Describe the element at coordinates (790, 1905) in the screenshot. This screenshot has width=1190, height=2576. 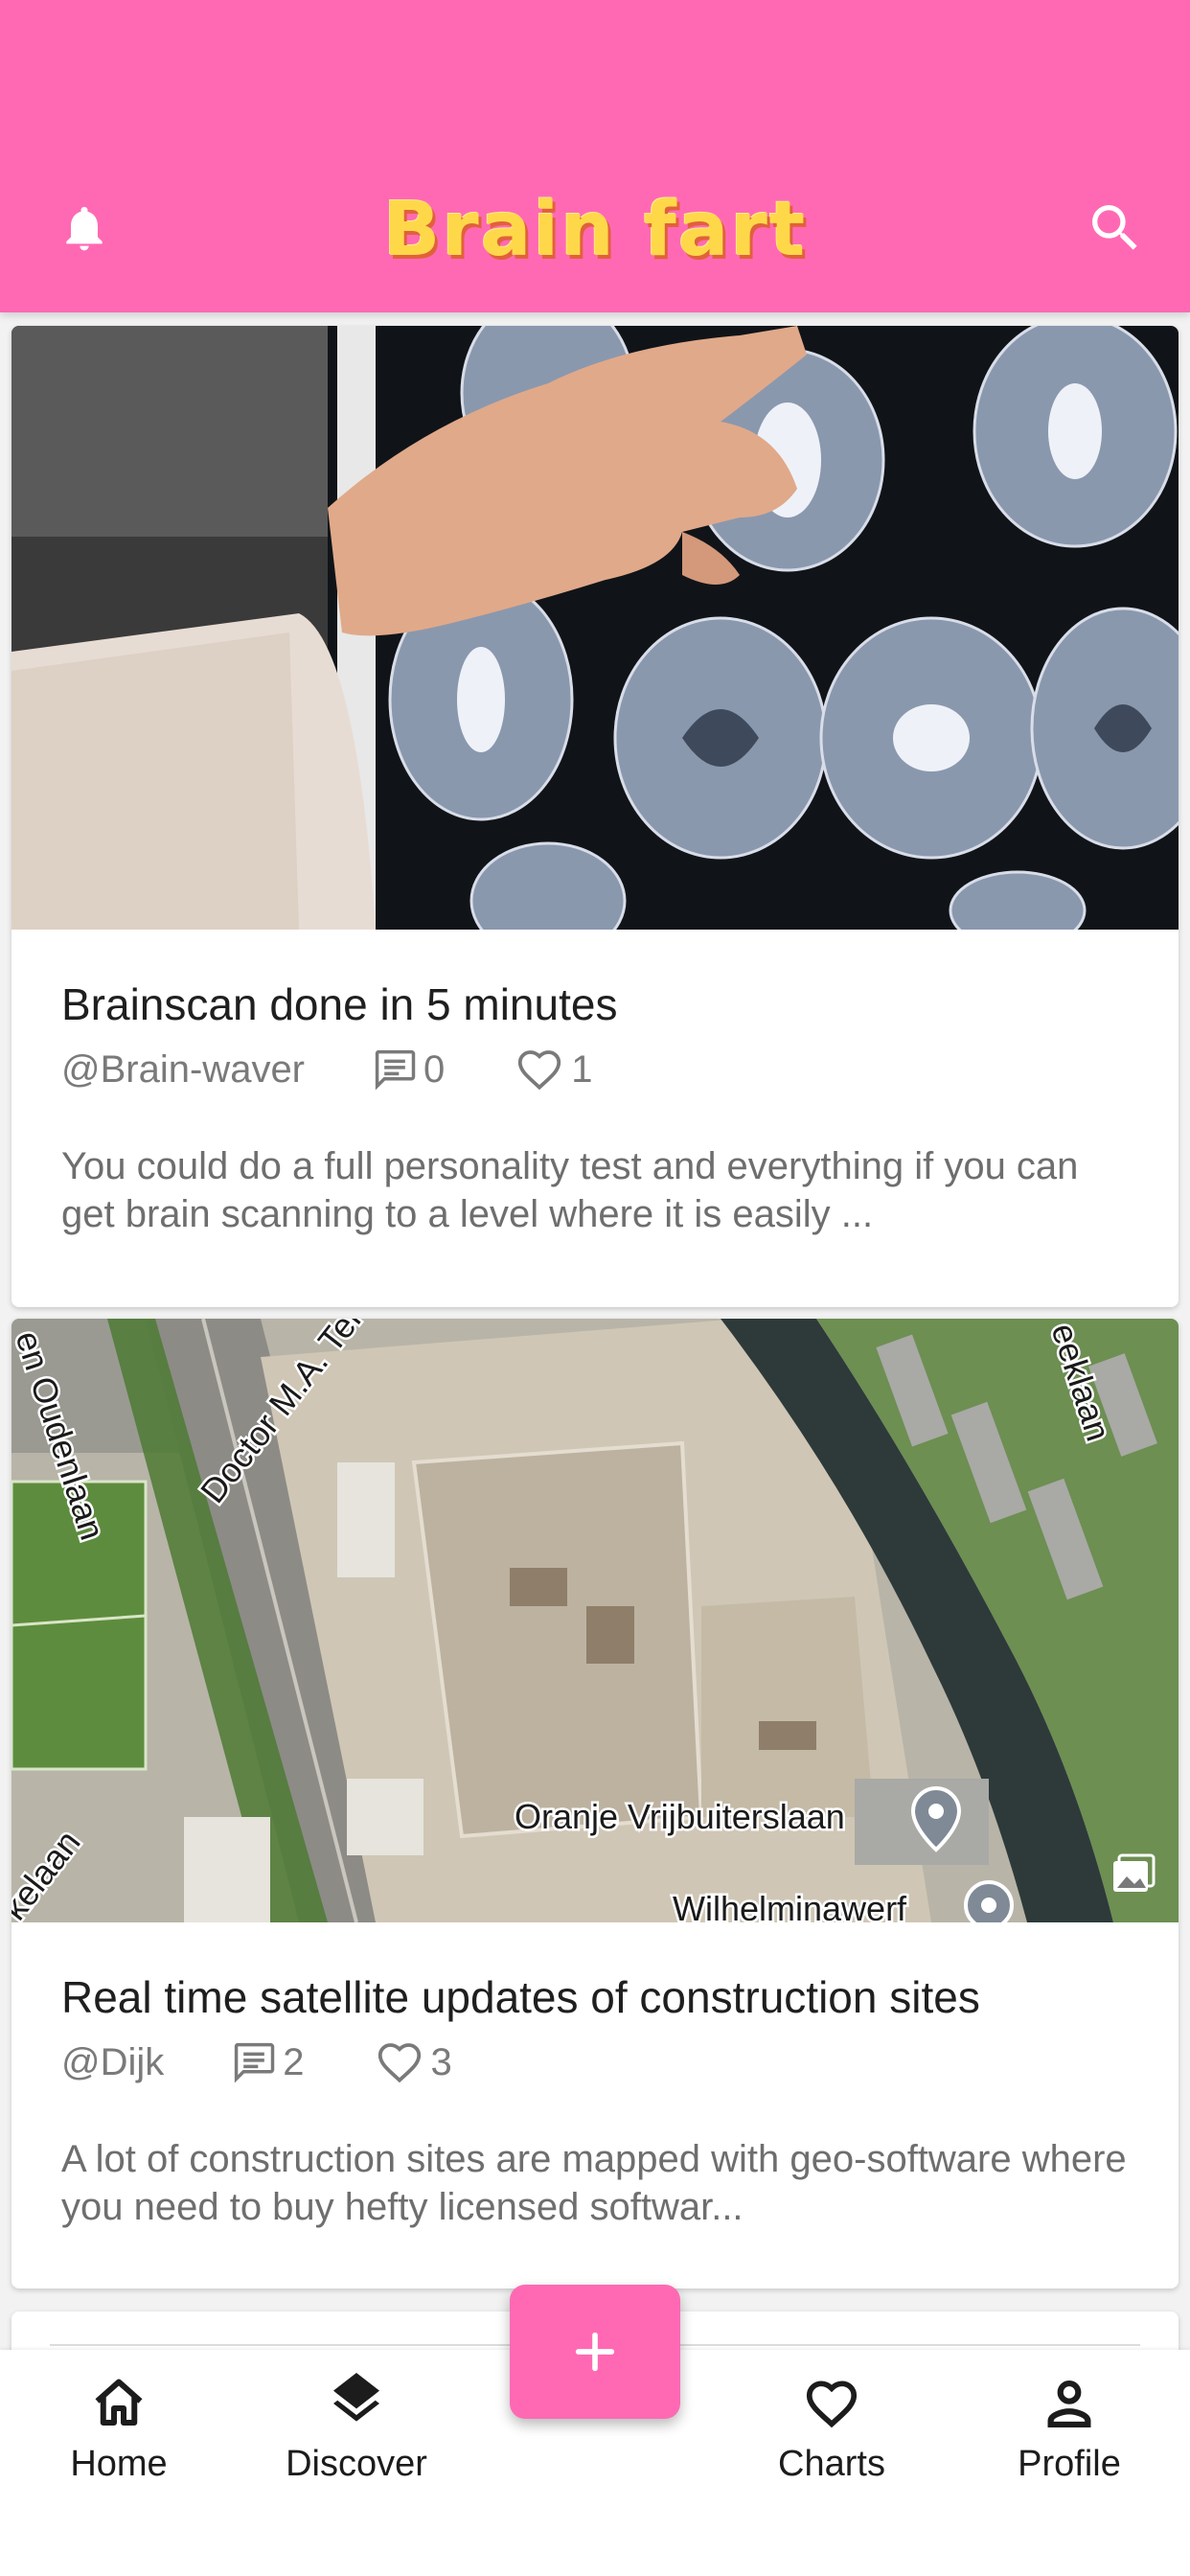
I see `map-street-label: Wilhelminawerf` at that location.